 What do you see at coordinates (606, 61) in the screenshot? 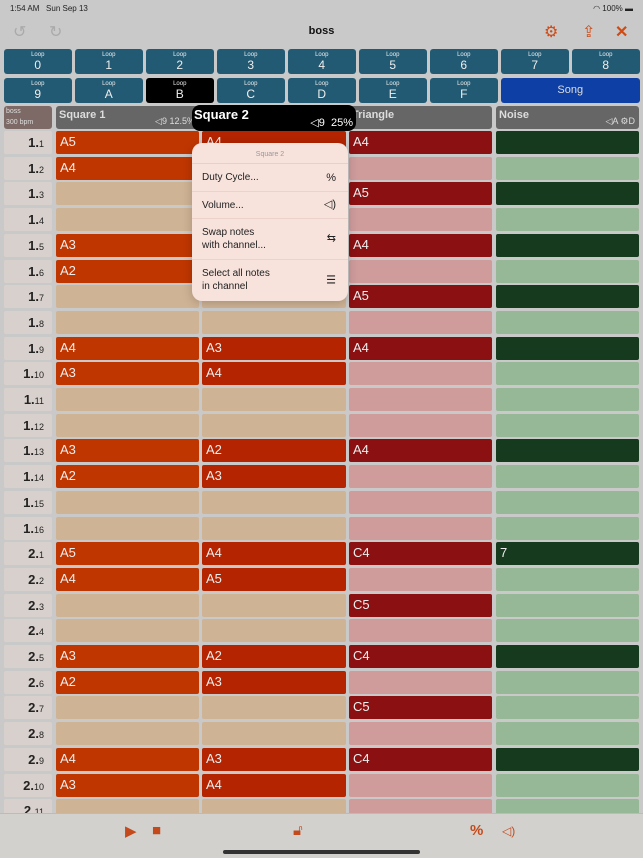
I see `loop-button-8: Loop 8` at bounding box center [606, 61].